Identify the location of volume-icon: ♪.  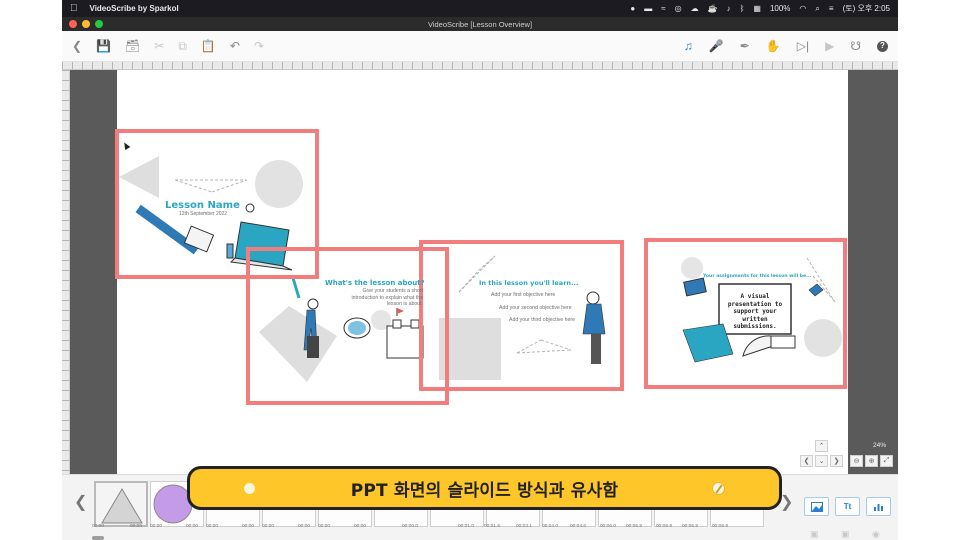
(729, 8).